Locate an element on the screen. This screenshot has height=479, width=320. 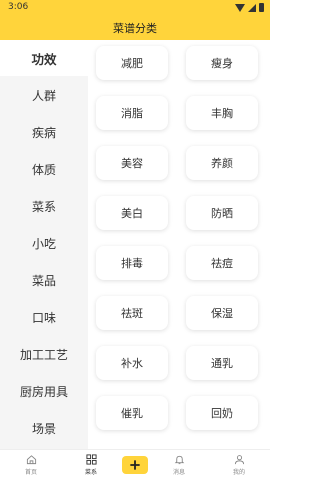
sidebar-item-chufang: 厨房用具 is located at coordinates (44, 391).